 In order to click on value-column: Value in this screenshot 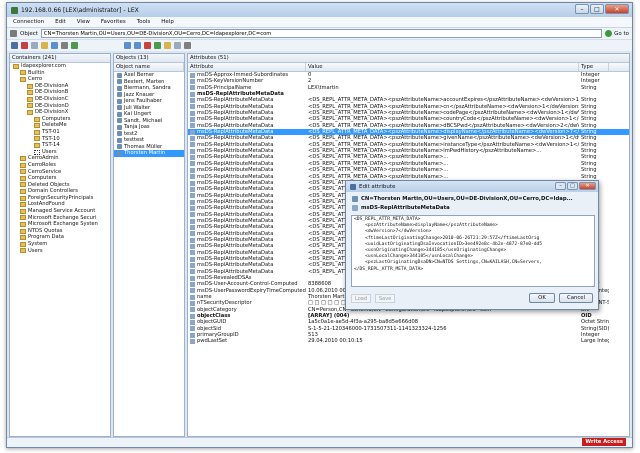, I will do `click(442, 67)`.